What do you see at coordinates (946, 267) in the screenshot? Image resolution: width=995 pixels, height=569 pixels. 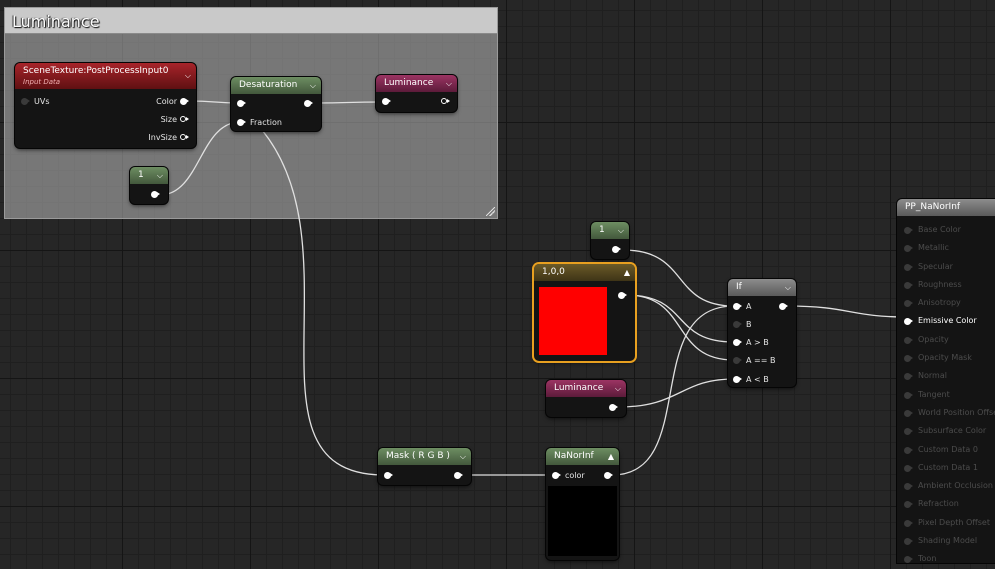 I see `material-pin-row: Specular` at bounding box center [946, 267].